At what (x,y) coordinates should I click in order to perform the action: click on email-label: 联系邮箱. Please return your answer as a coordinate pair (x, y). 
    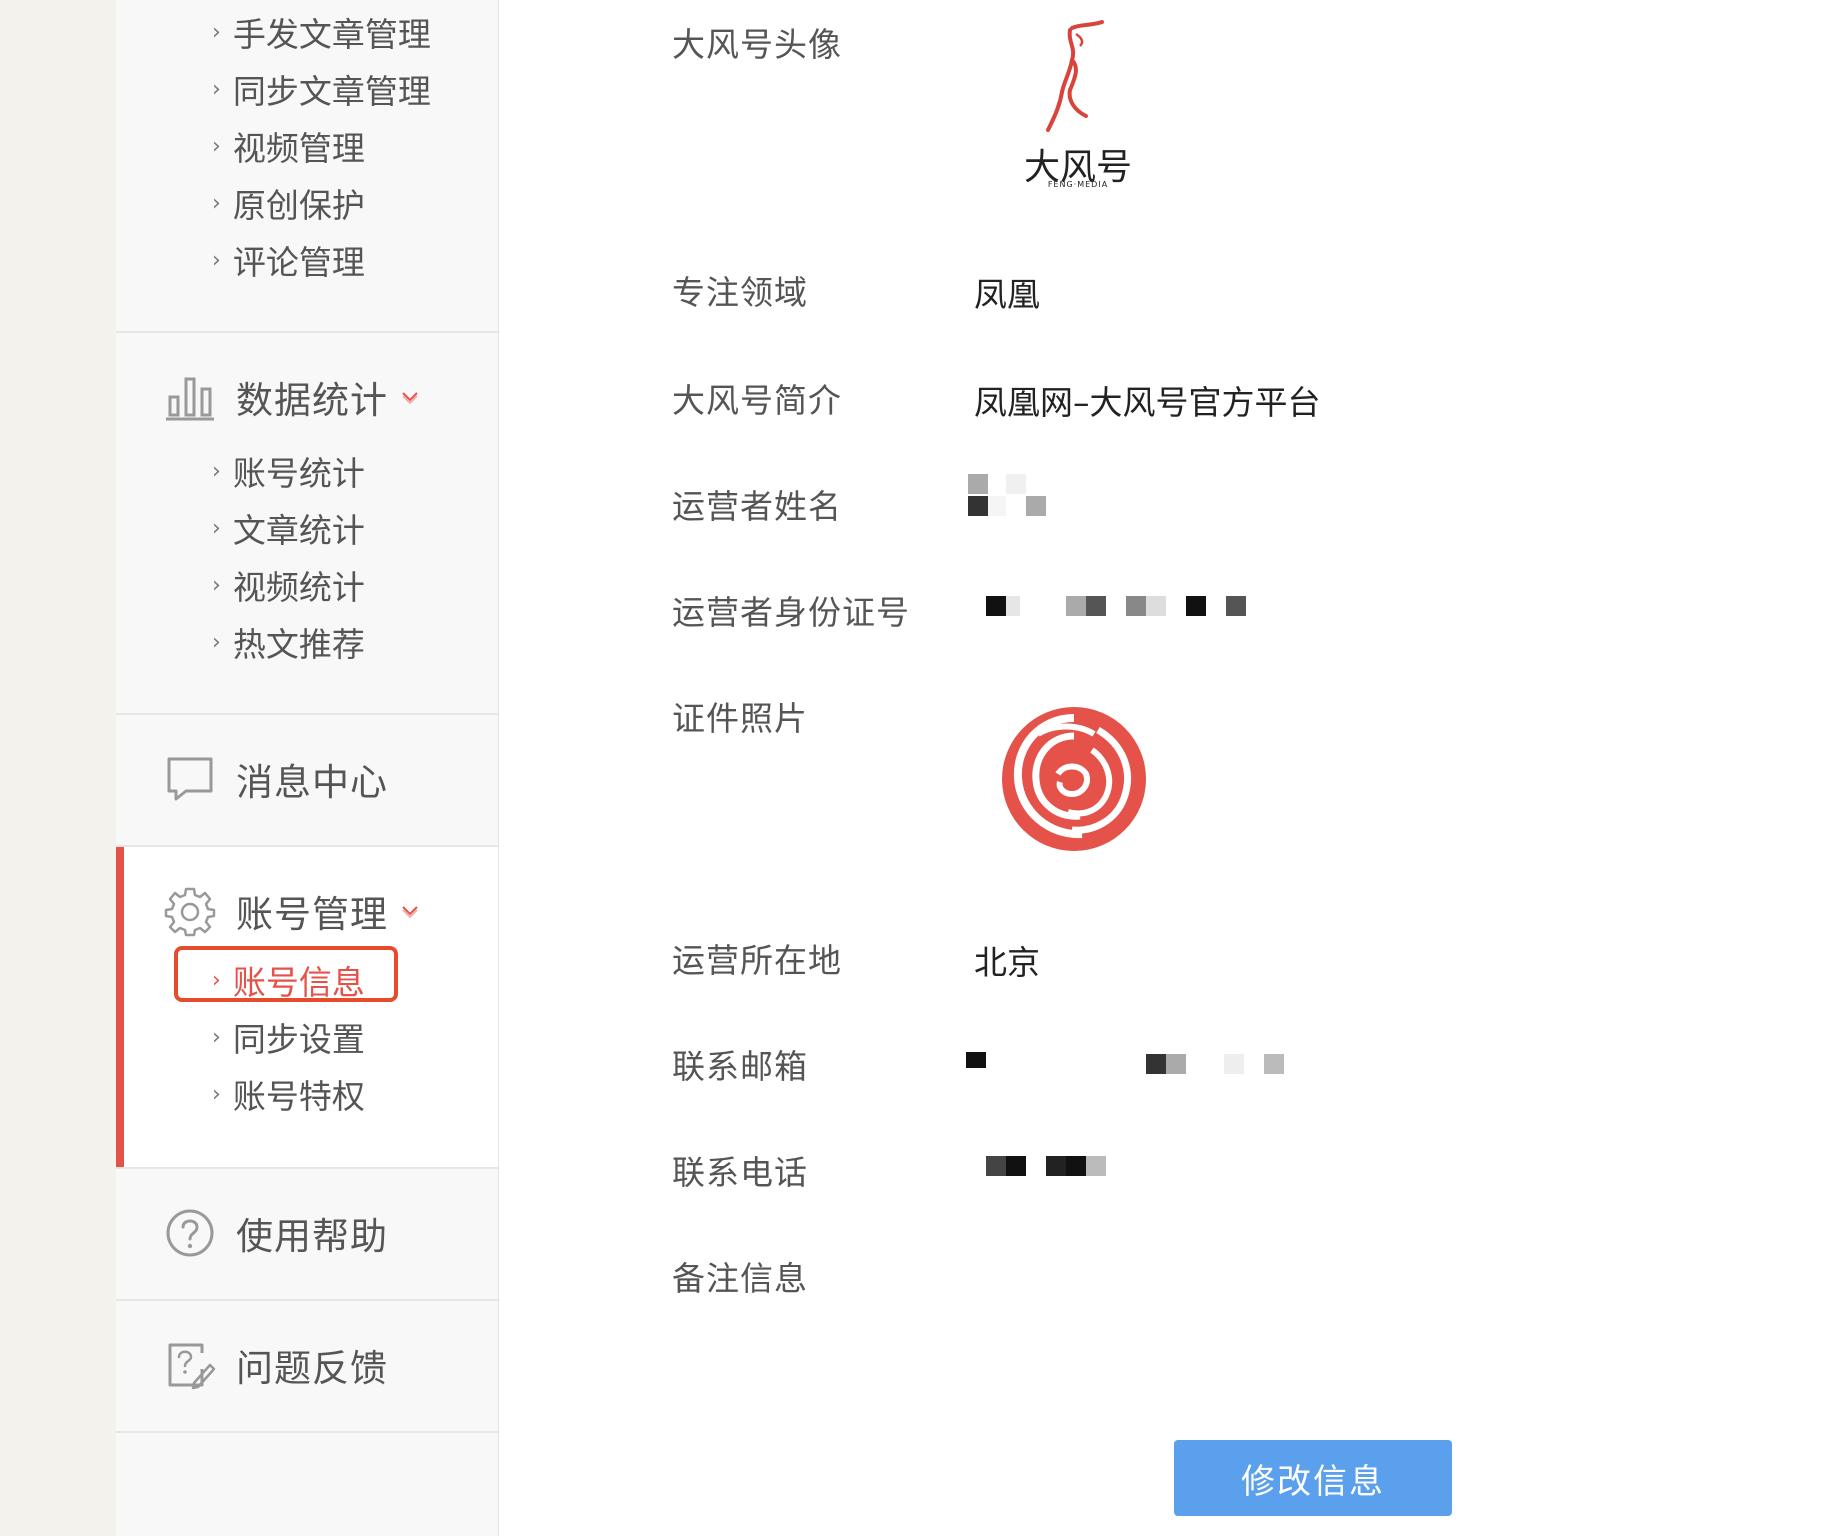
    Looking at the image, I should click on (740, 1066).